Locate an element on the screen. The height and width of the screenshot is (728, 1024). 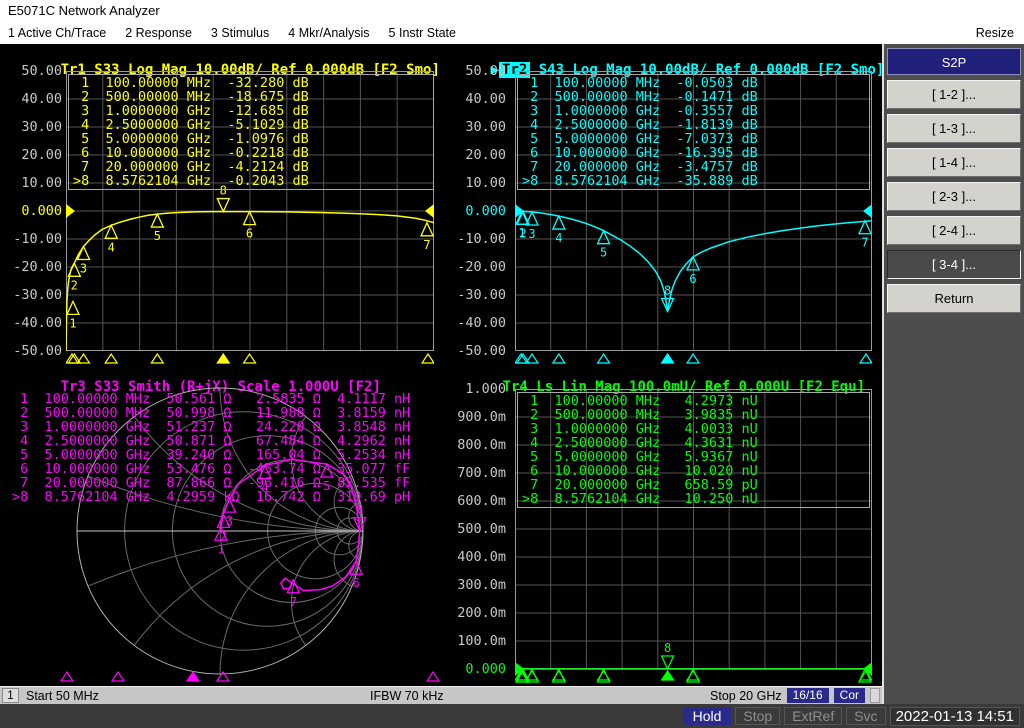
y-axis-label: 700.0m is located at coordinates (481, 473).